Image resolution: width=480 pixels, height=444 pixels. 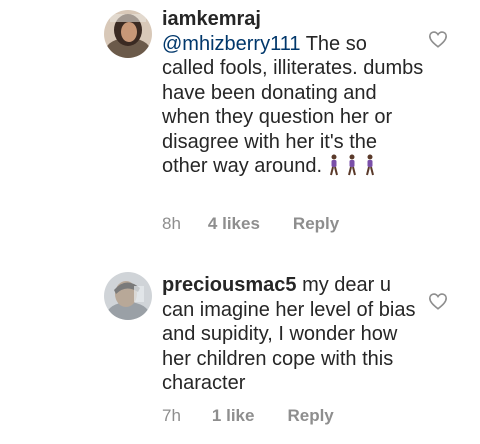 I want to click on comment-mention: @mhizberry111, so click(x=231, y=44).